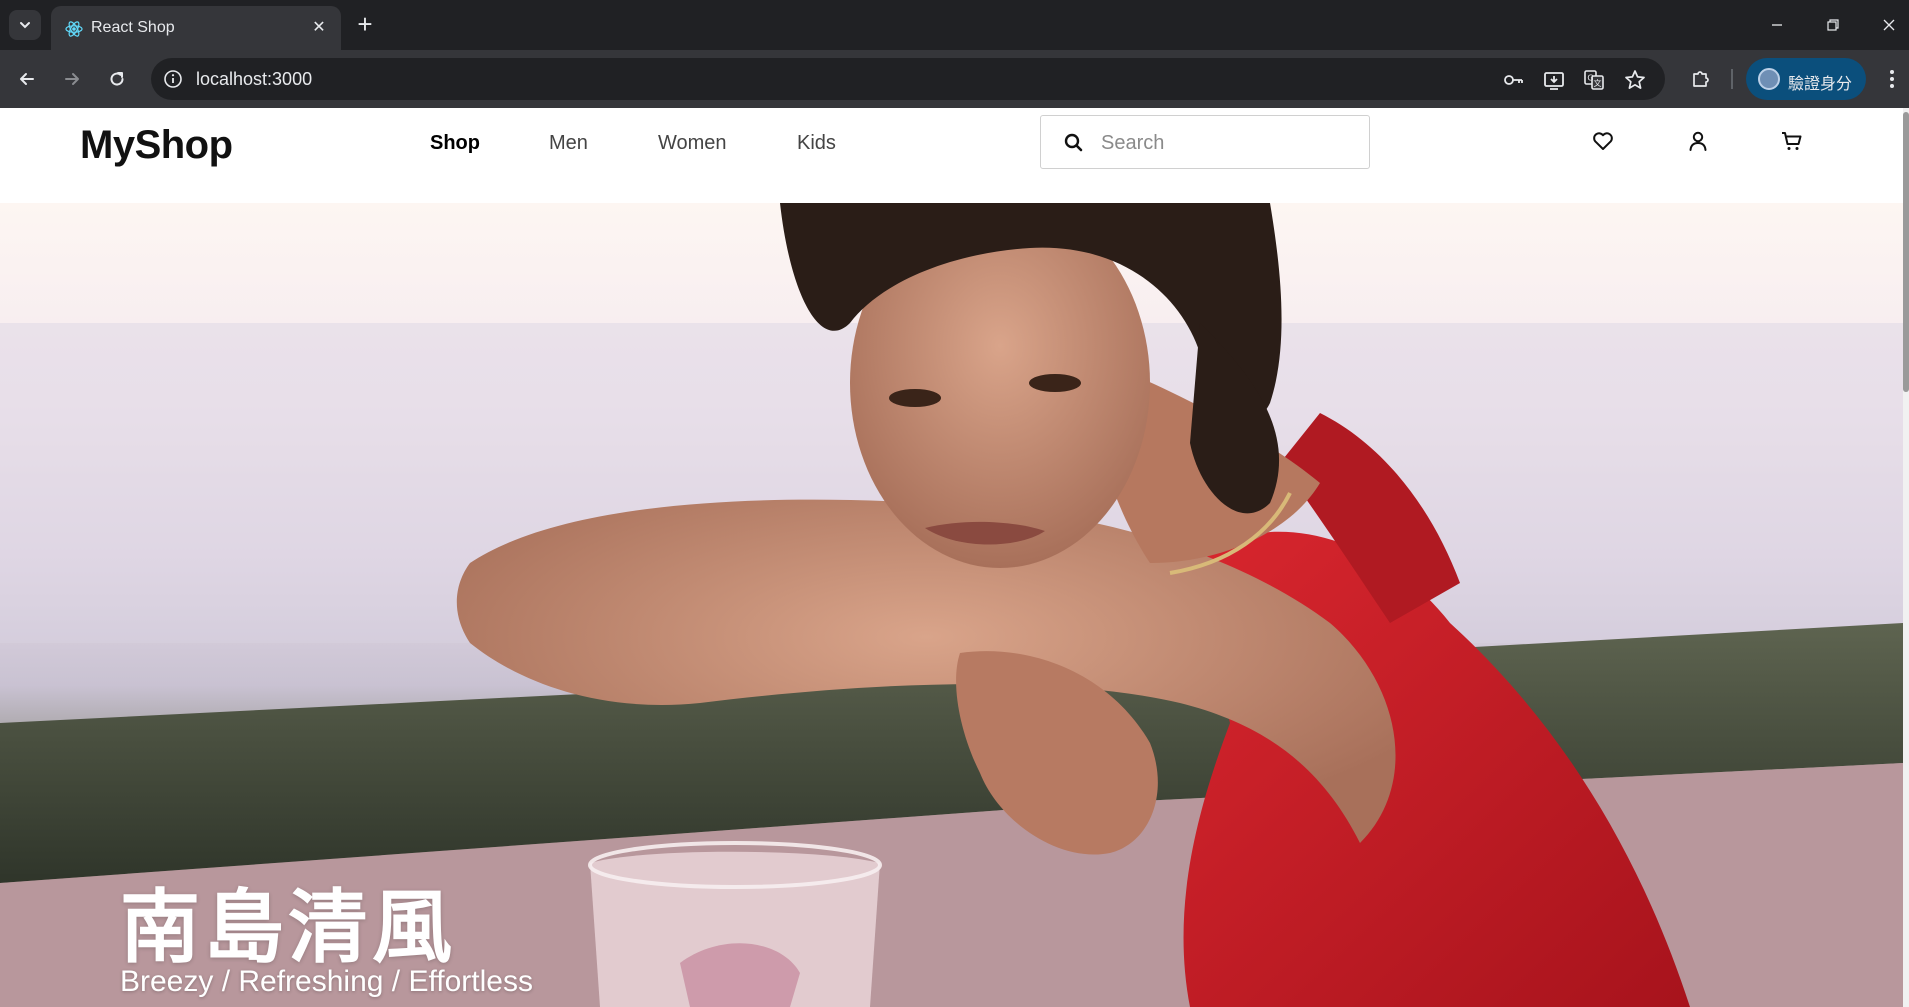 Image resolution: width=1909 pixels, height=1007 pixels. Describe the element at coordinates (365, 24) in the screenshot. I see `new-tab-button: +` at that location.